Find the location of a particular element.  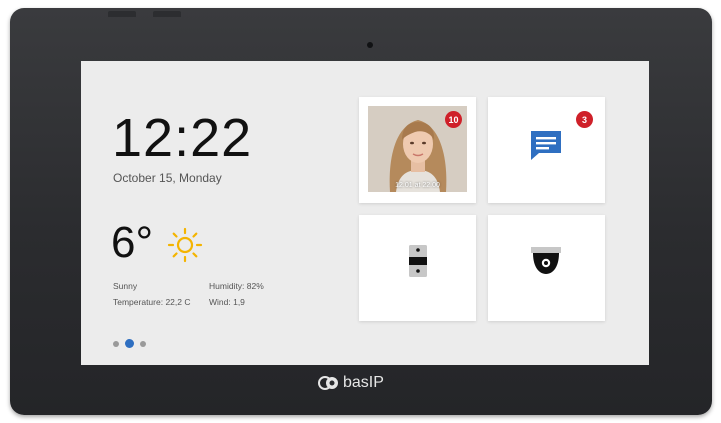

camera-tile is located at coordinates (546, 268).